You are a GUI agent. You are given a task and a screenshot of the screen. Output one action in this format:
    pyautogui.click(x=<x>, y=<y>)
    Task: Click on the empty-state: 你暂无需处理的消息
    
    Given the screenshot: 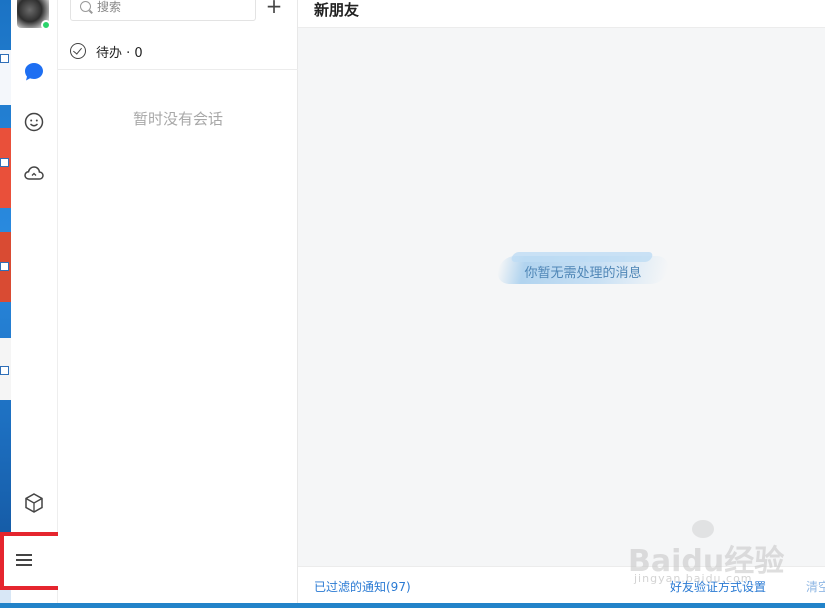 What is the action you would take?
    pyautogui.click(x=583, y=270)
    